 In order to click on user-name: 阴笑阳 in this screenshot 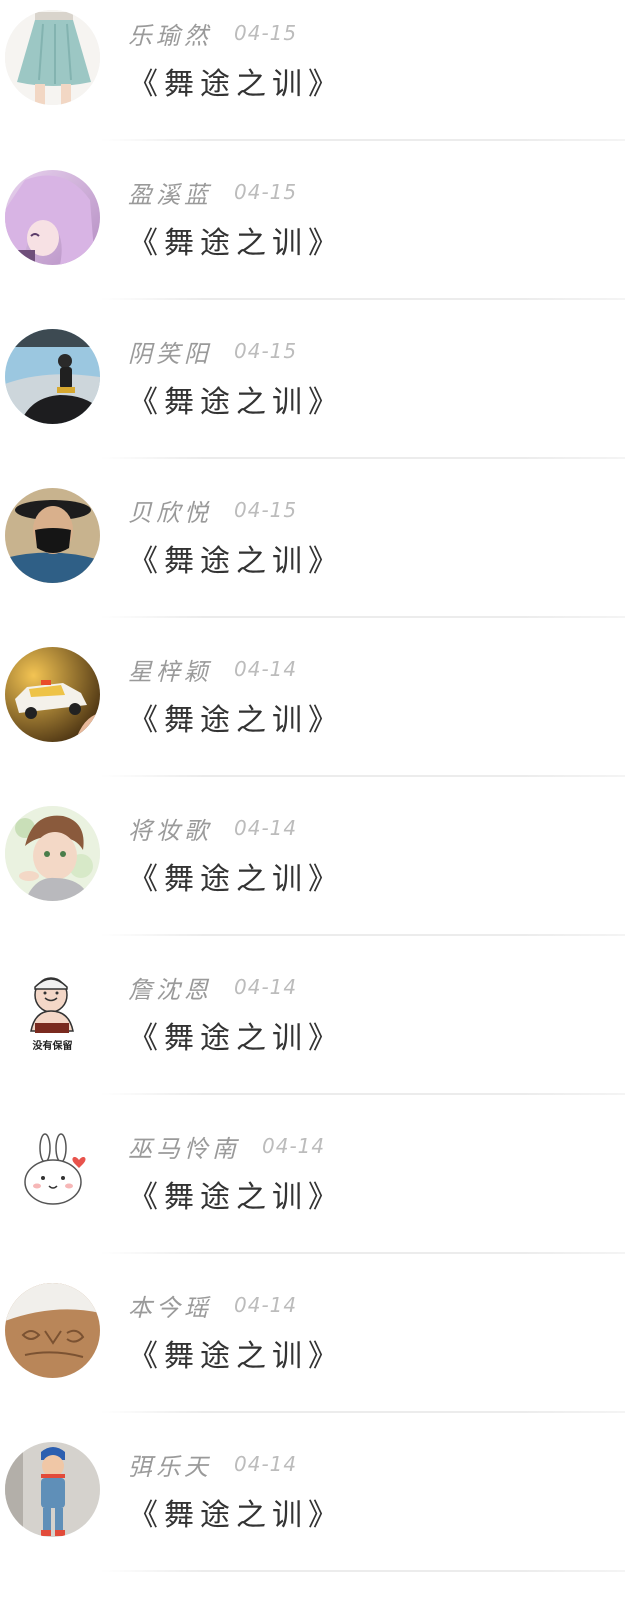, I will do `click(170, 351)`.